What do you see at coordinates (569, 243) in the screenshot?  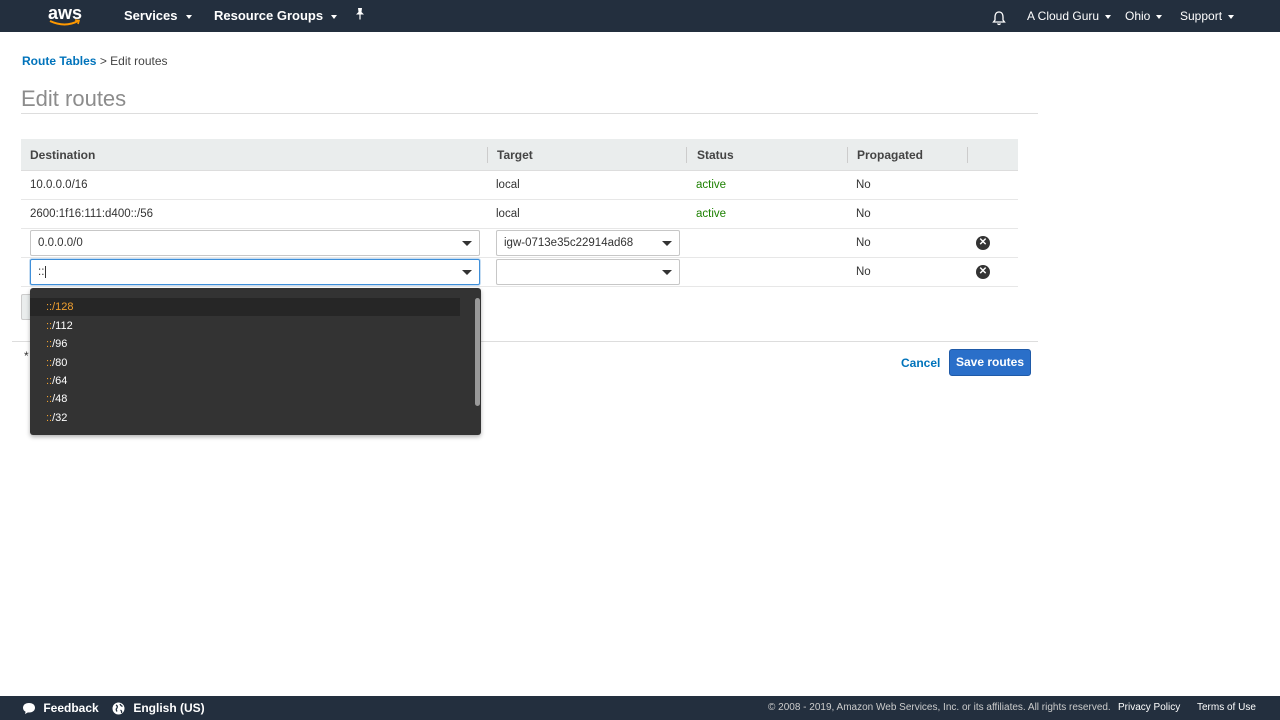 I see `target-value: igw-0713e35c22914ad68` at bounding box center [569, 243].